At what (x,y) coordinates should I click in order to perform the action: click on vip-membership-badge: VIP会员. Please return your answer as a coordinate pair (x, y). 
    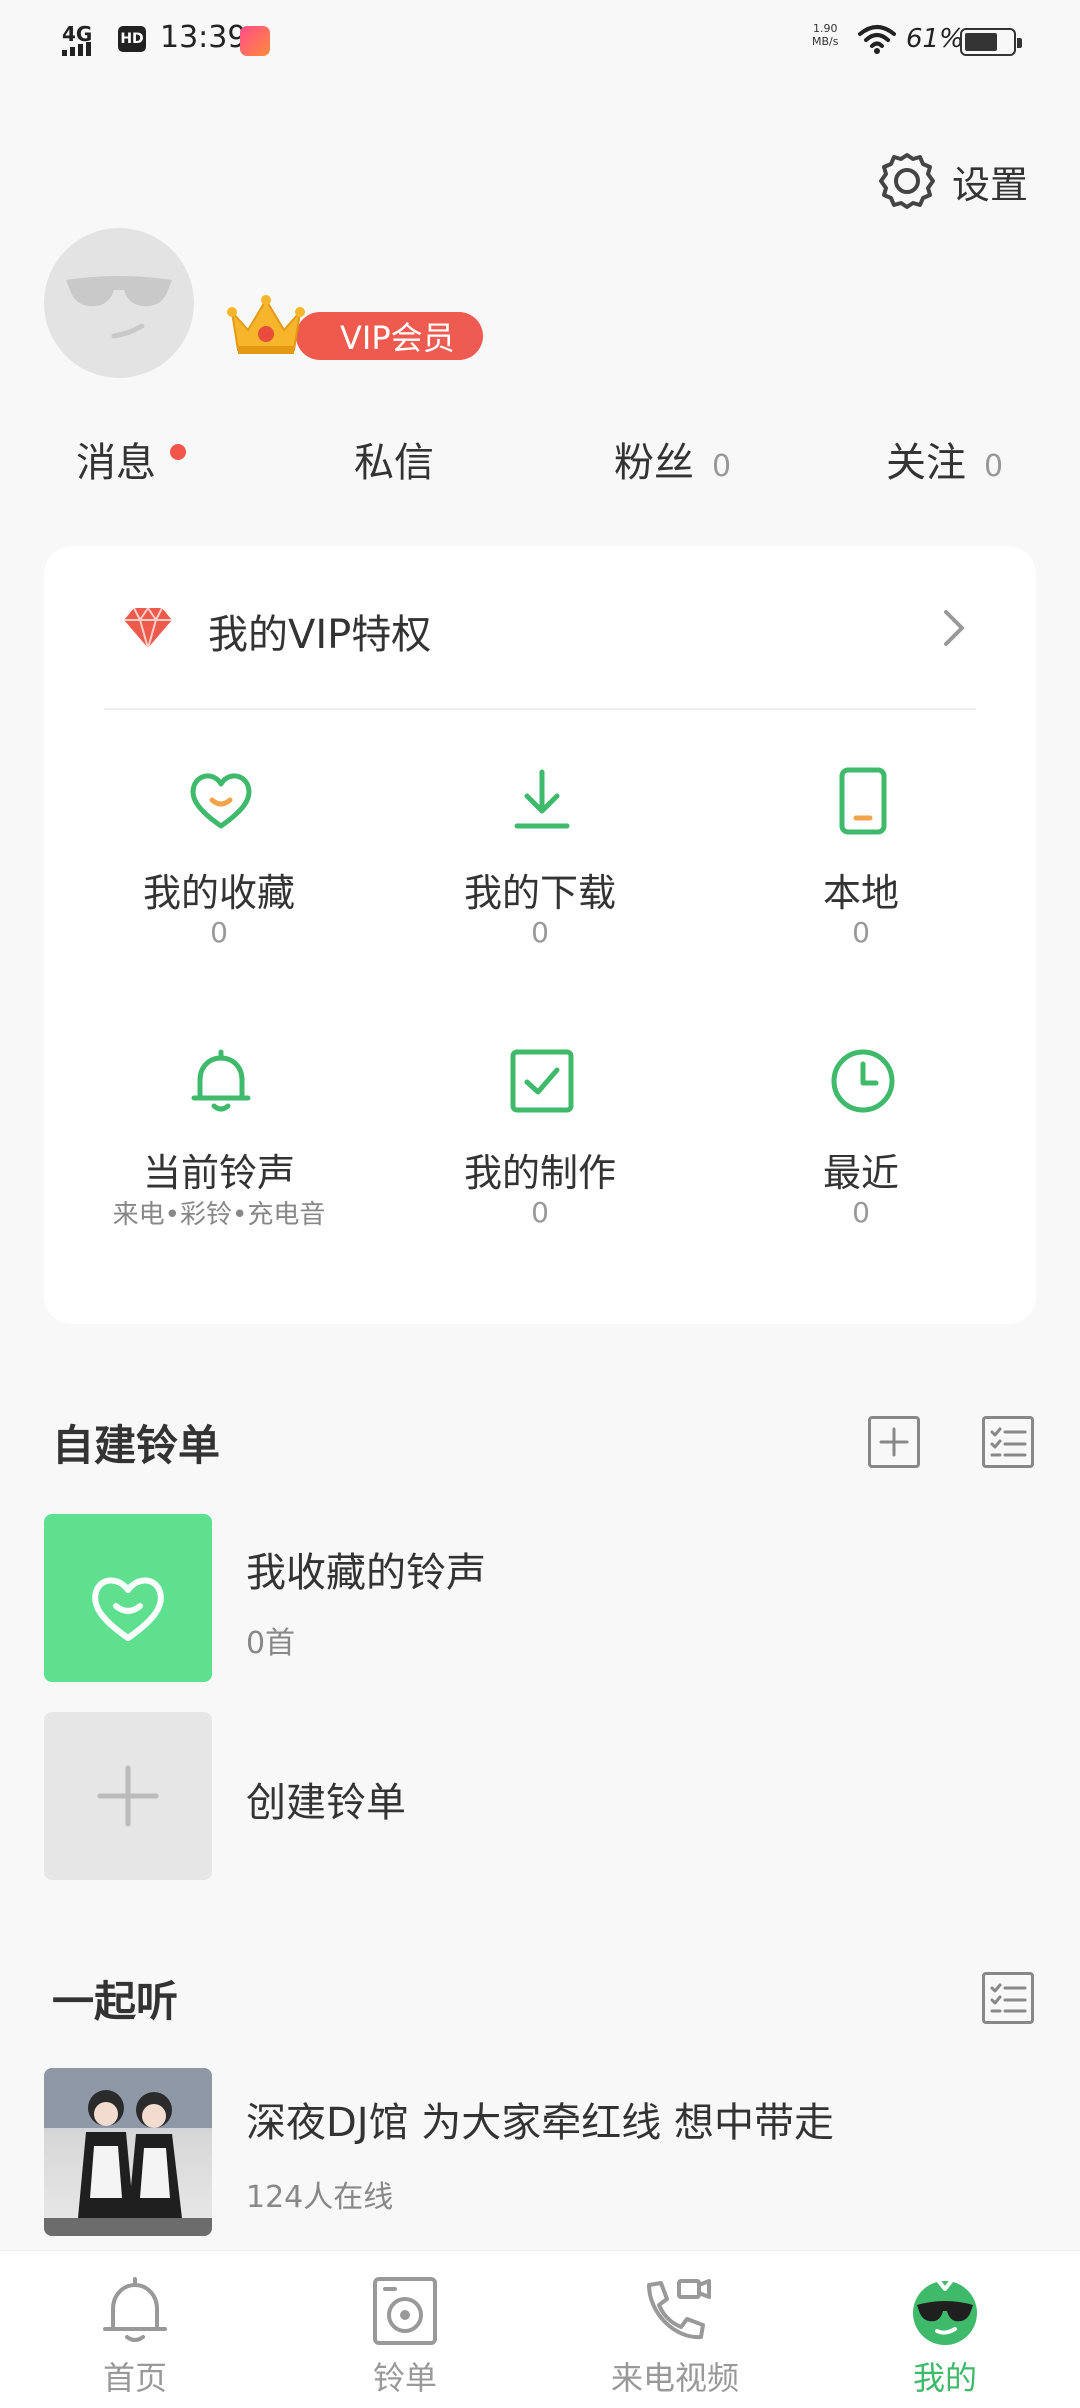
    Looking at the image, I should click on (353, 328).